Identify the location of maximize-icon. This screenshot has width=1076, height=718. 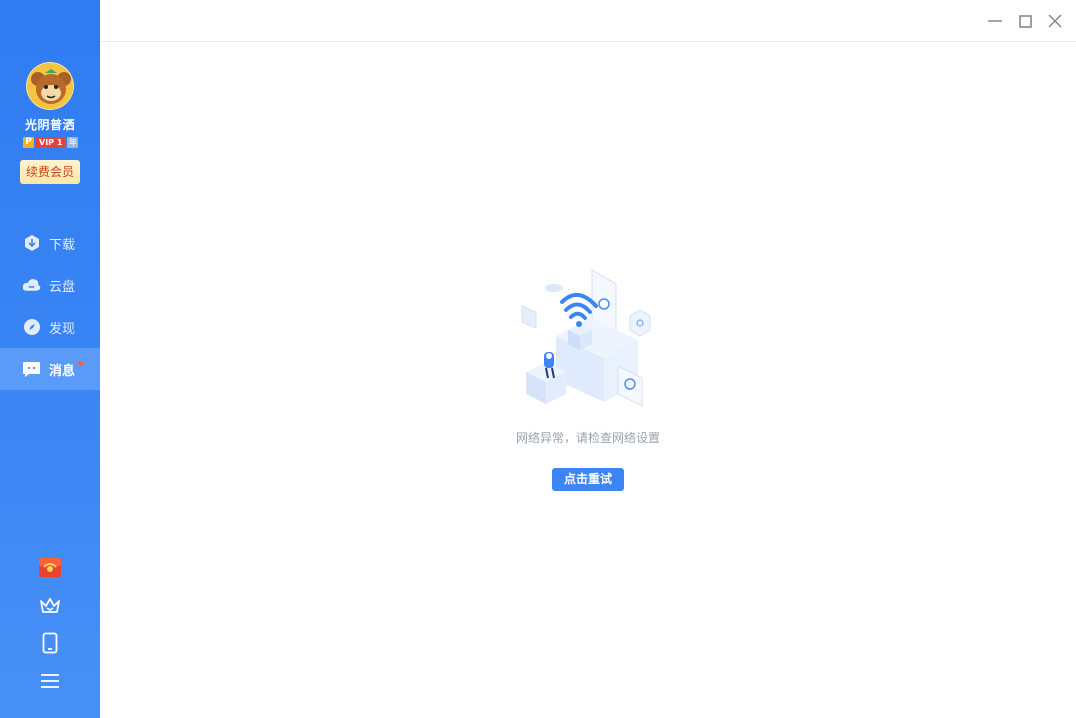
(1025, 21).